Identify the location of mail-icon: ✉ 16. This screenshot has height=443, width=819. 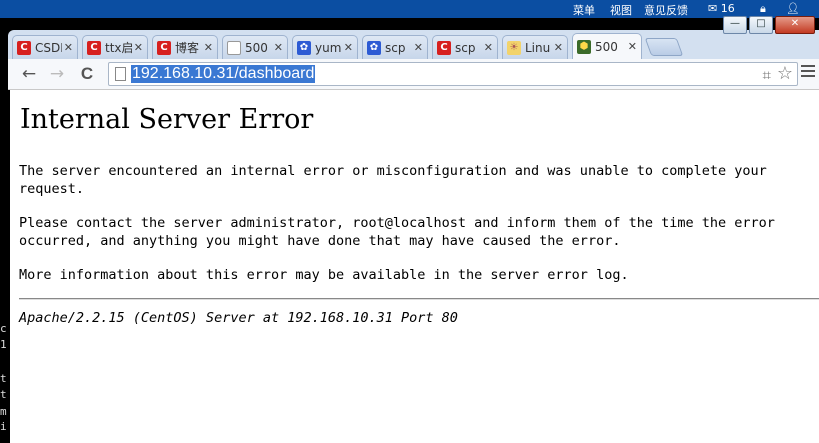
(721, 8).